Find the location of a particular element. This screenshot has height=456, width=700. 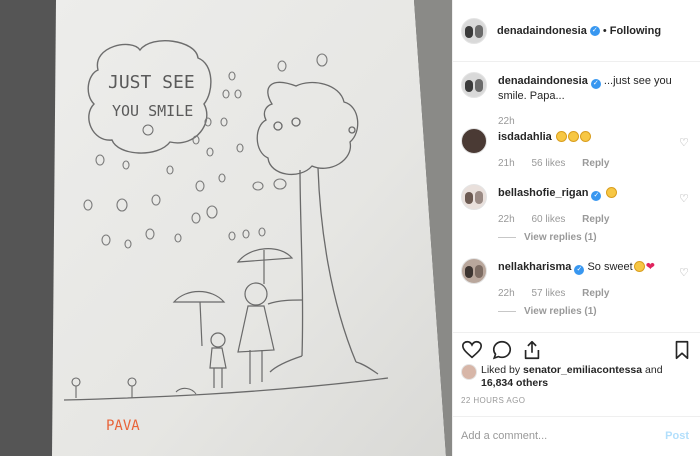

comment-body: nellakharisma ✓ So sweet ❤ is located at coordinates (588, 267).